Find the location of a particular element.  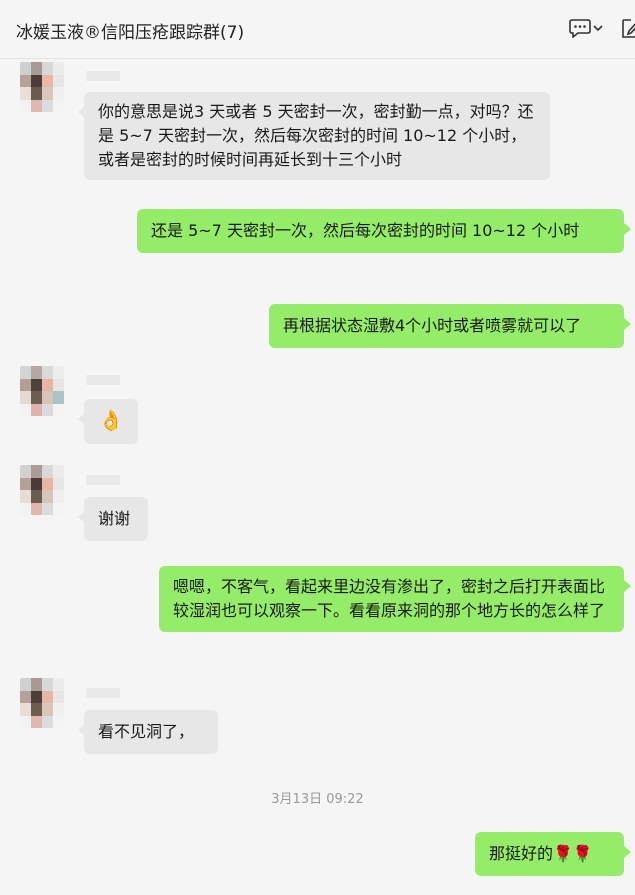

chat-icon is located at coordinates (580, 28).